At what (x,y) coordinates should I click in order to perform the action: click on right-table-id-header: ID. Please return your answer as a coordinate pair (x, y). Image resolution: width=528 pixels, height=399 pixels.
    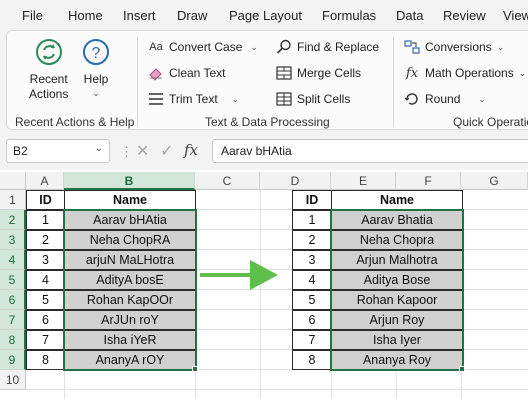
    Looking at the image, I should click on (312, 200).